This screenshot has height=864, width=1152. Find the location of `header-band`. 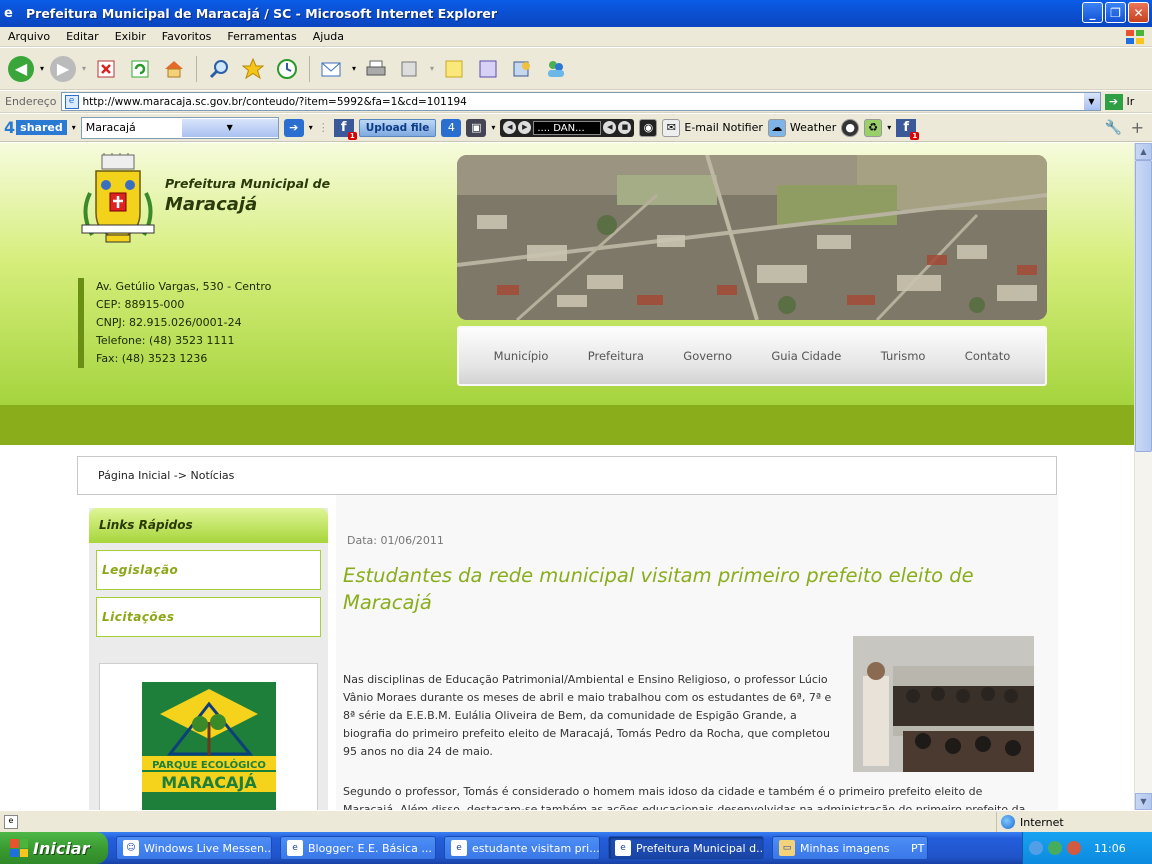

header-band is located at coordinates (567, 425).